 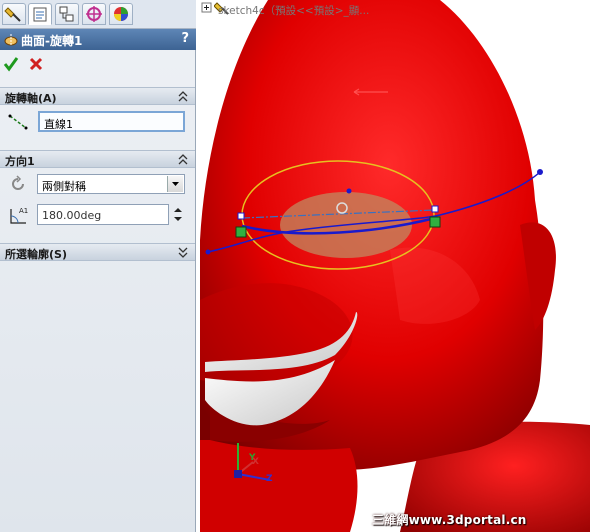 I want to click on axis-section-header: 旋轉軸(A), so click(x=97, y=96).